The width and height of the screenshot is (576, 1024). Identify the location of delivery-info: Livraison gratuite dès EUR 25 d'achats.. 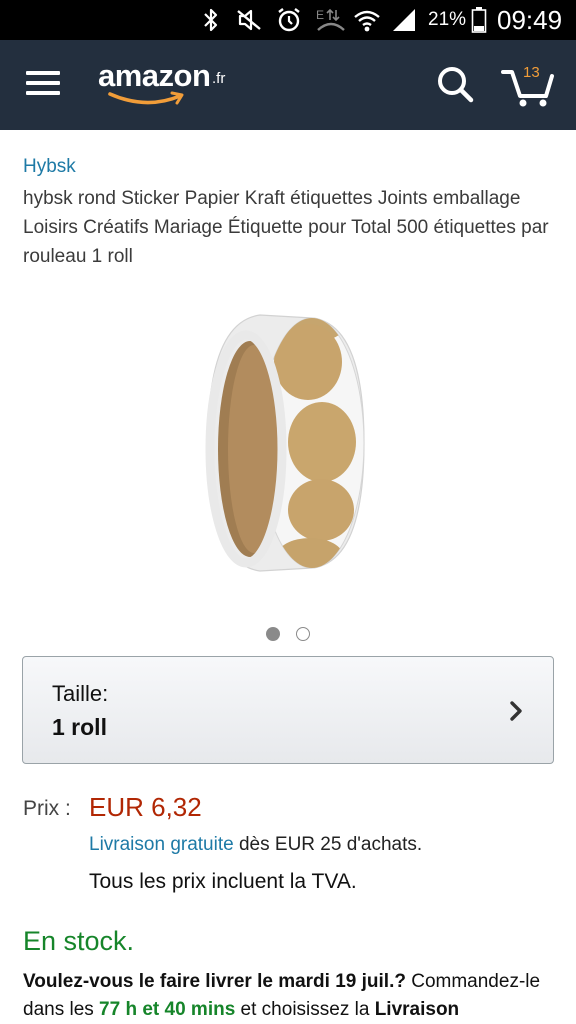
(255, 845).